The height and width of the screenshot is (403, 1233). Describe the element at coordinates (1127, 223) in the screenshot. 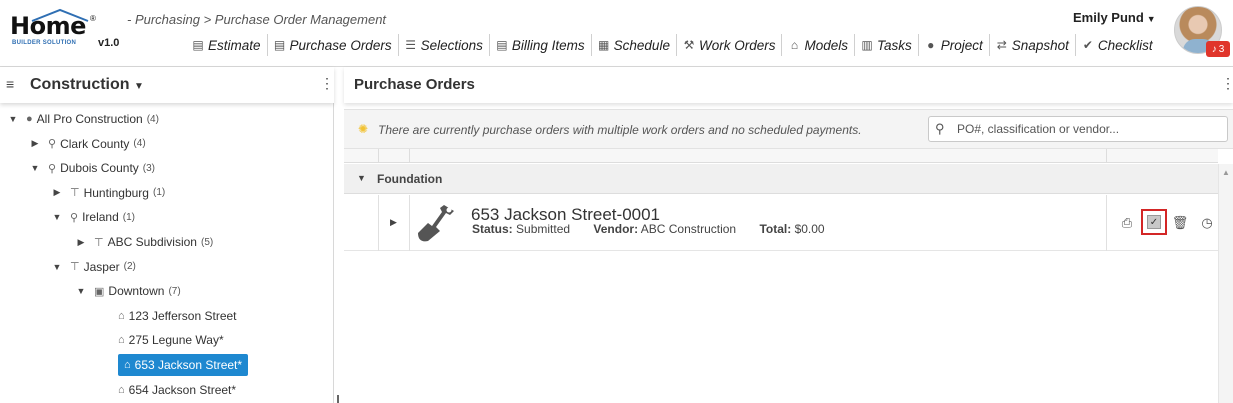

I see `print-icon: ⎙` at that location.